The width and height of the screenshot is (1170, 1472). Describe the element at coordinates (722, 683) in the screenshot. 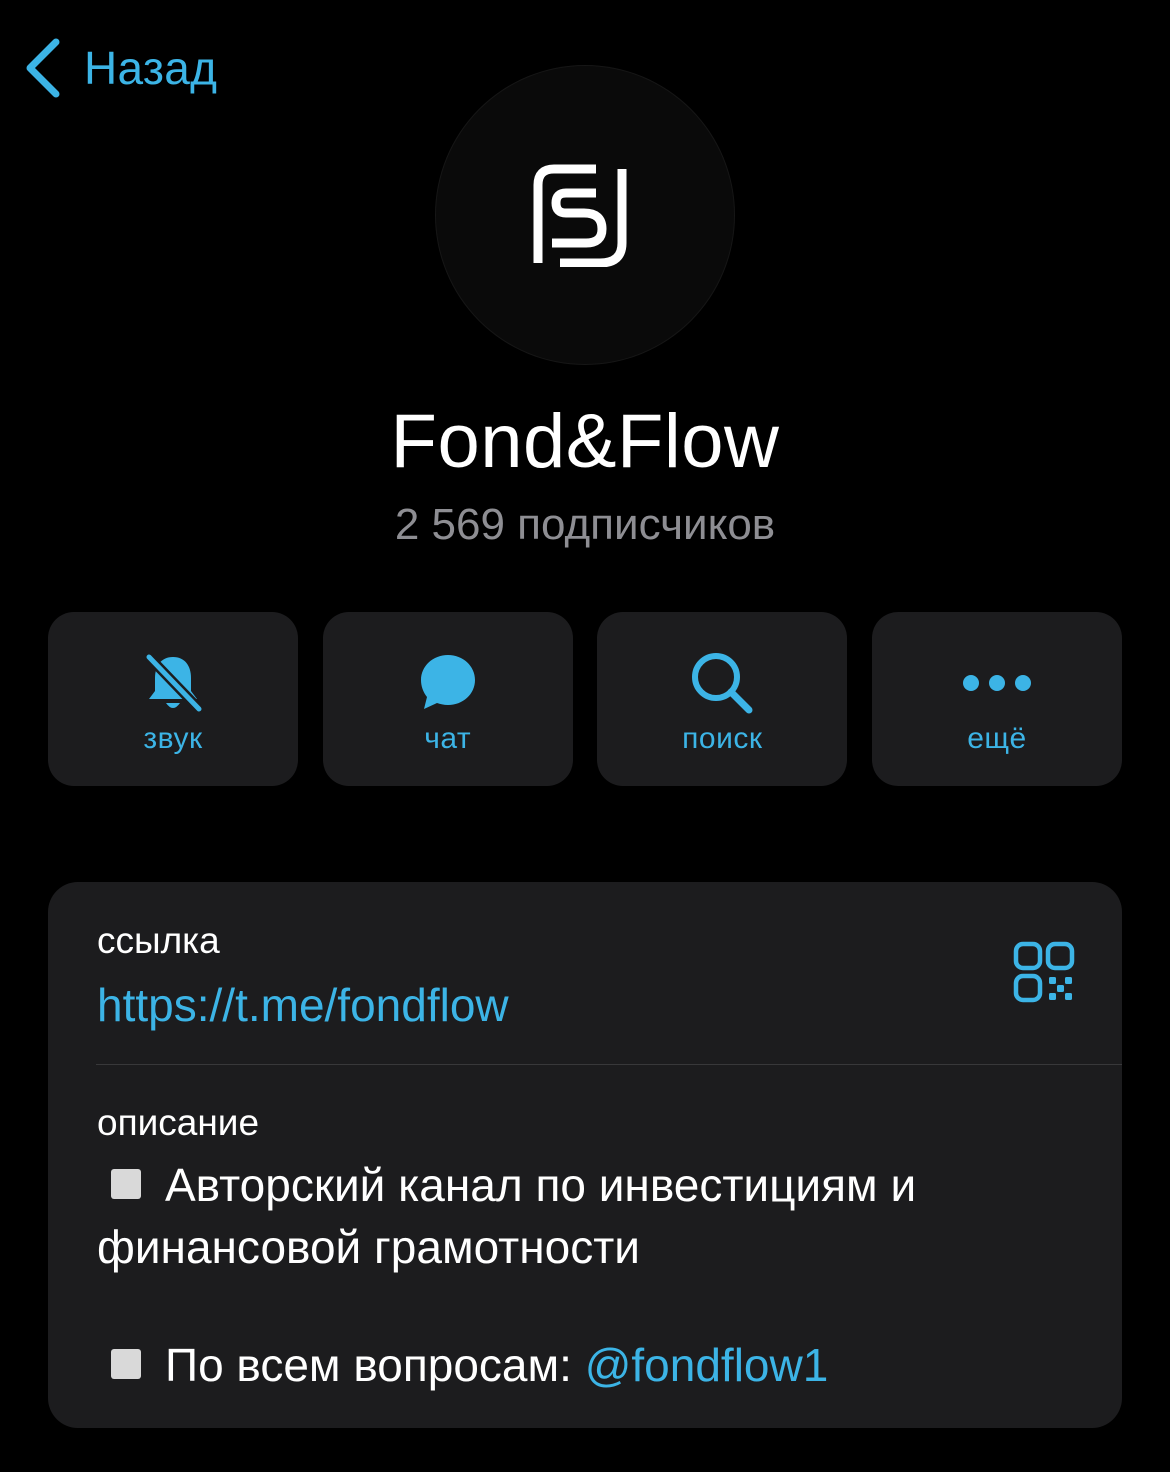

I see `search-icon` at that location.